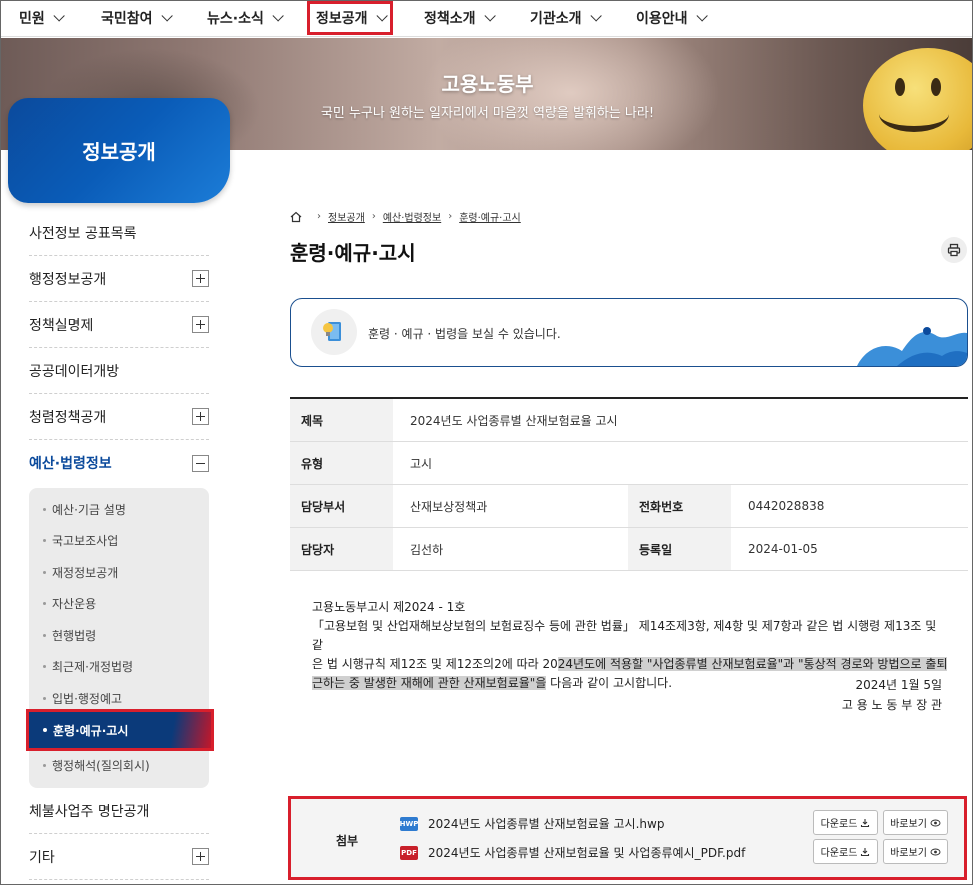  What do you see at coordinates (412, 216) in the screenshot?
I see `breadcrumb-link: 예산·법령정보` at bounding box center [412, 216].